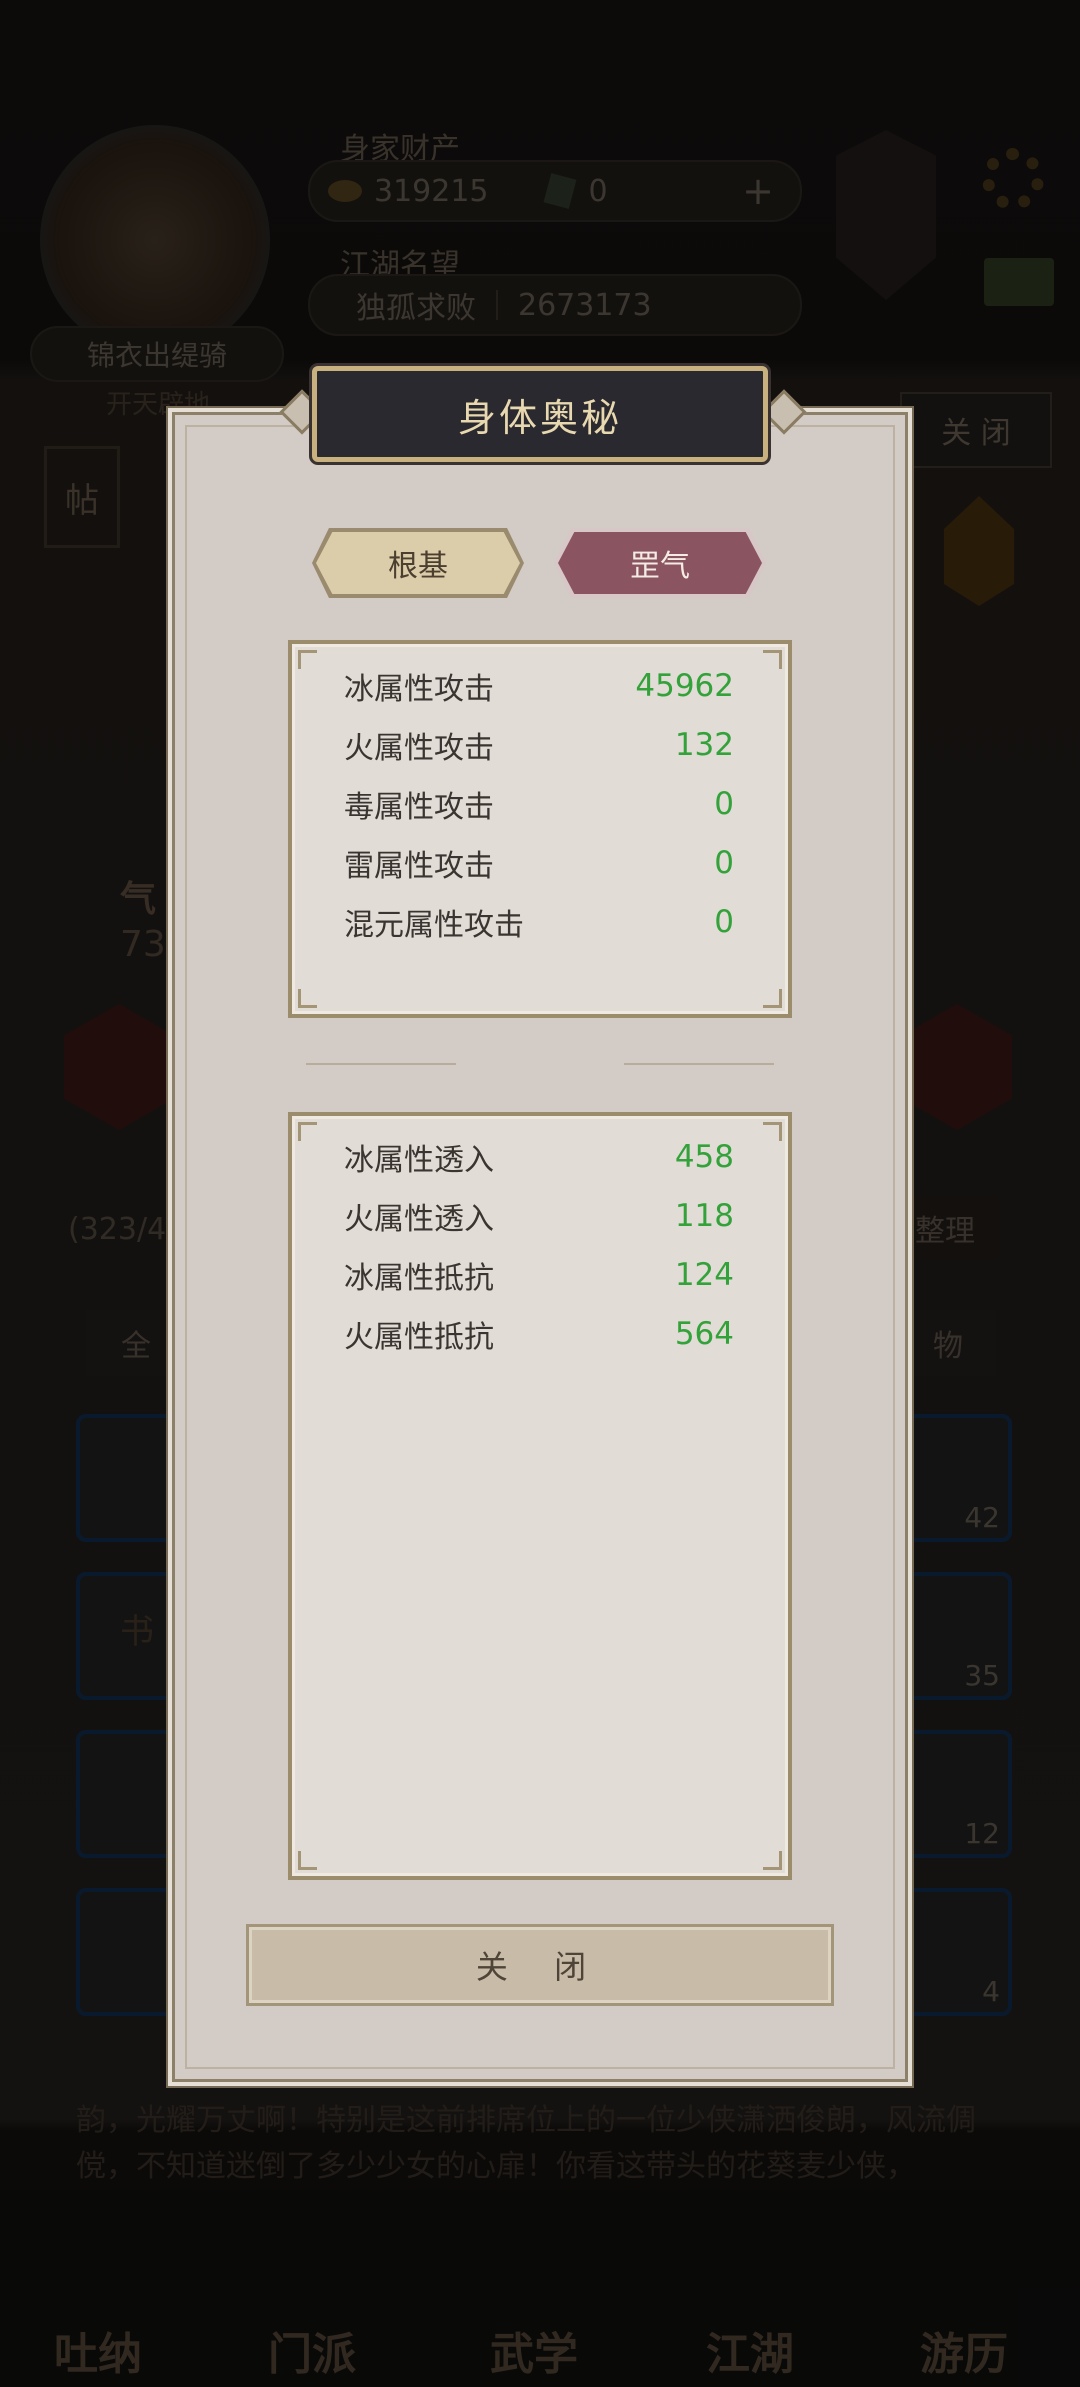  What do you see at coordinates (982, 1833) in the screenshot?
I see `item-count: 12` at bounding box center [982, 1833].